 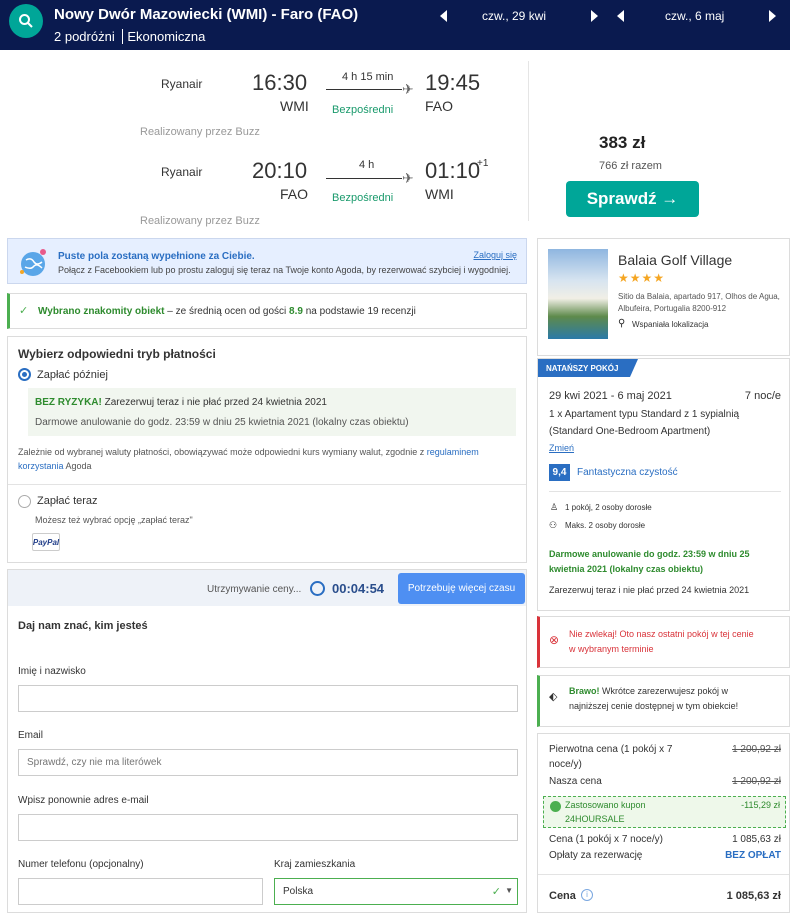 What do you see at coordinates (227, 311) in the screenshot?
I see `known-text-1: – ze średnią ocen od gości` at bounding box center [227, 311].